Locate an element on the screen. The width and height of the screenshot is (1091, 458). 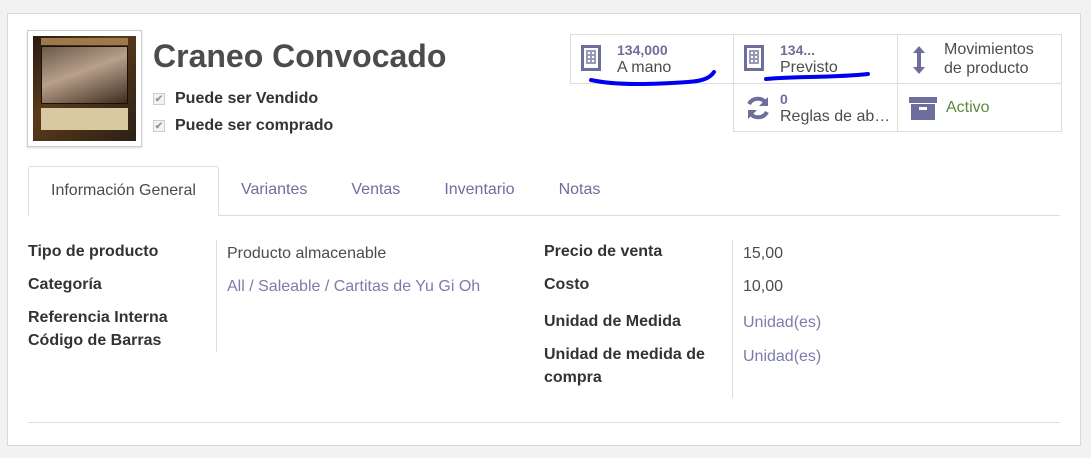
tab-general-information: Información General is located at coordinates (123, 191).